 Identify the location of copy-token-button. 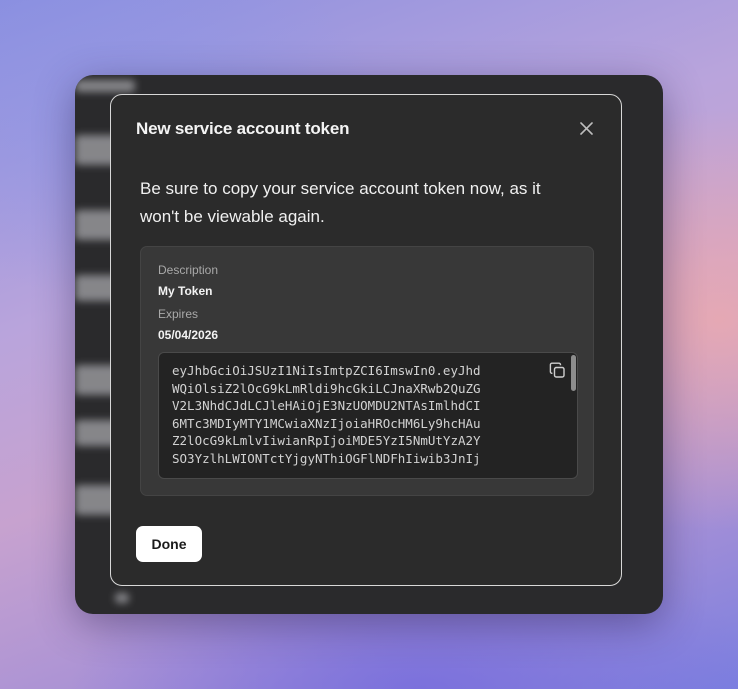
(558, 371).